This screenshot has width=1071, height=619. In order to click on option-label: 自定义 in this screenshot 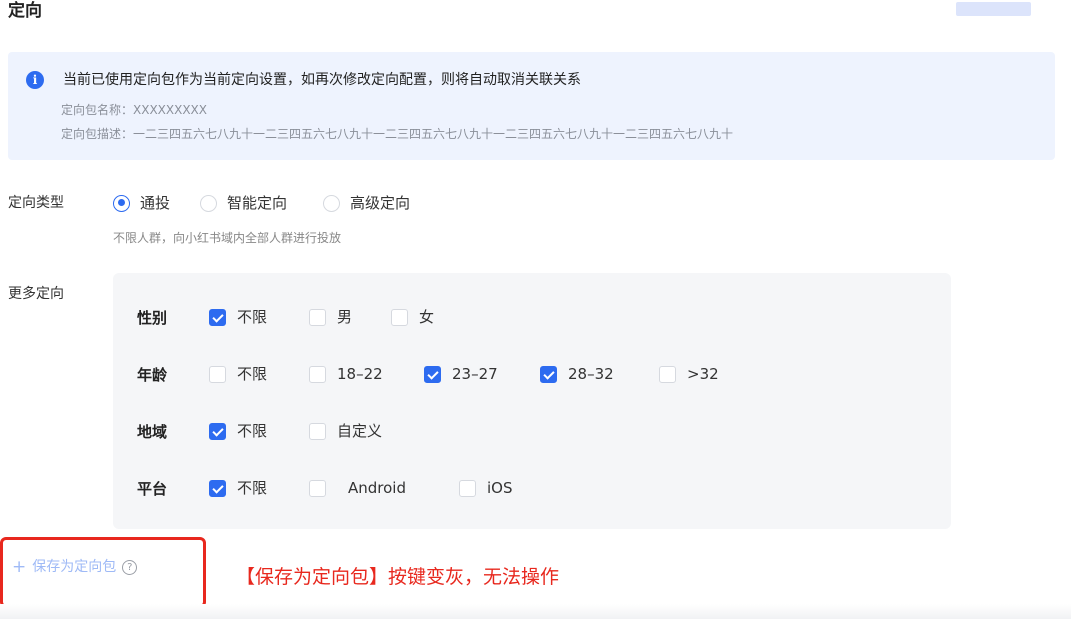, I will do `click(360, 431)`.